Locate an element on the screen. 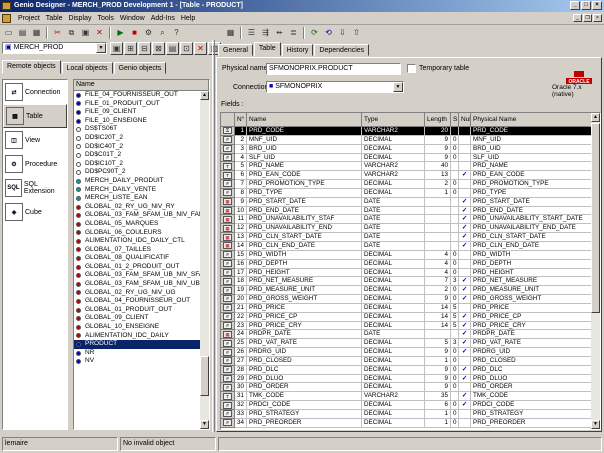 Image resolution: width=604 pixels, height=453 pixels. column-header-3: Type is located at coordinates (393, 120).